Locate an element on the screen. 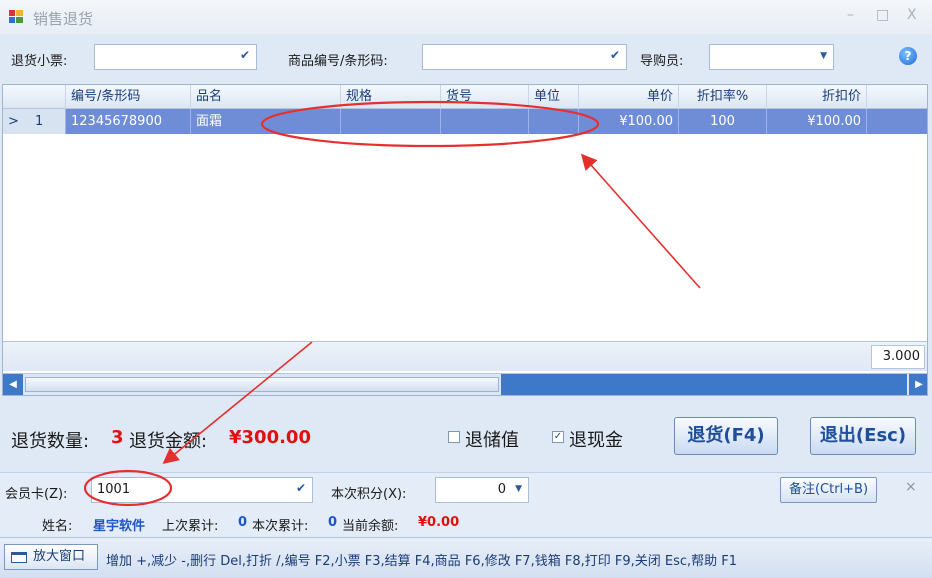 This screenshot has height=578, width=932. close-icon: × is located at coordinates (911, 487).